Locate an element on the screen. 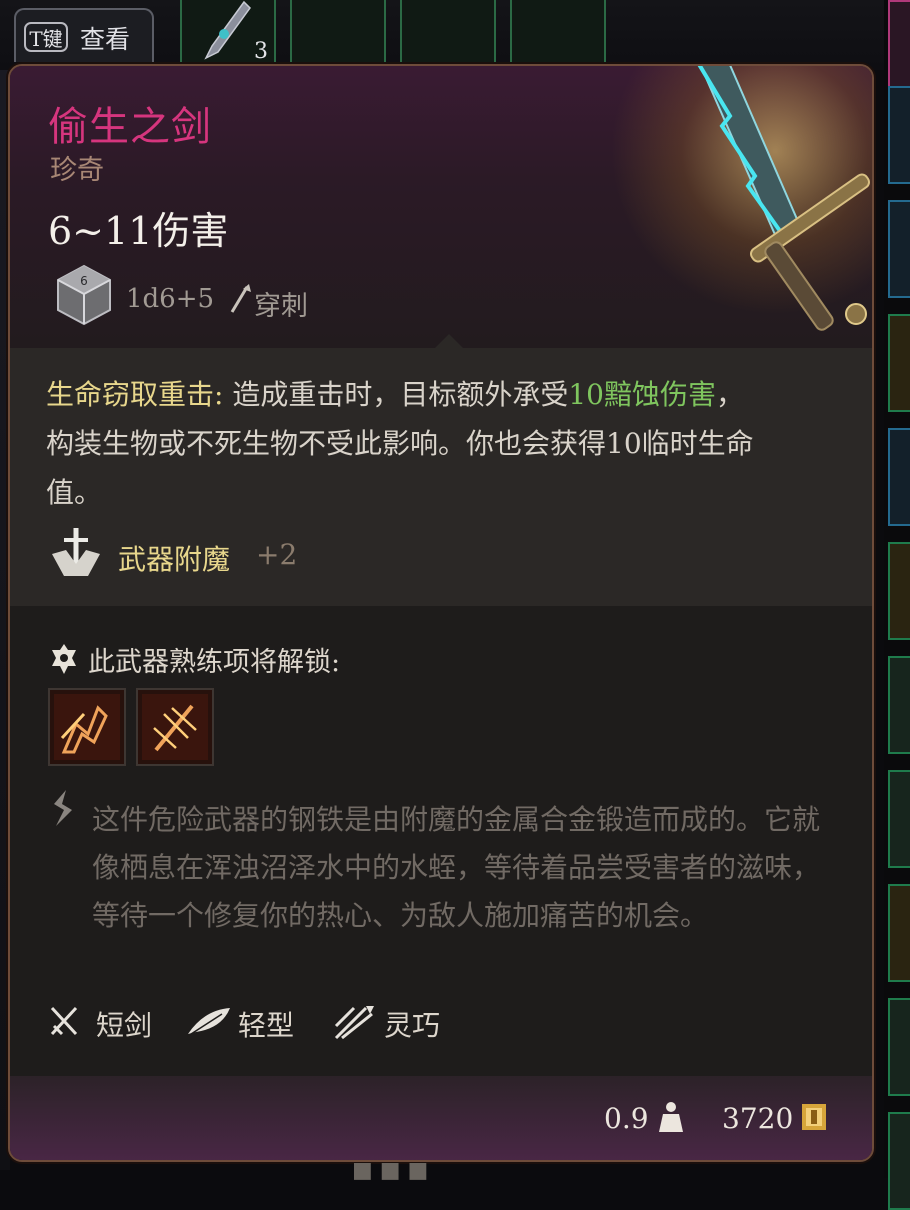 The width and height of the screenshot is (910, 1210). stack-count: 3 is located at coordinates (261, 51).